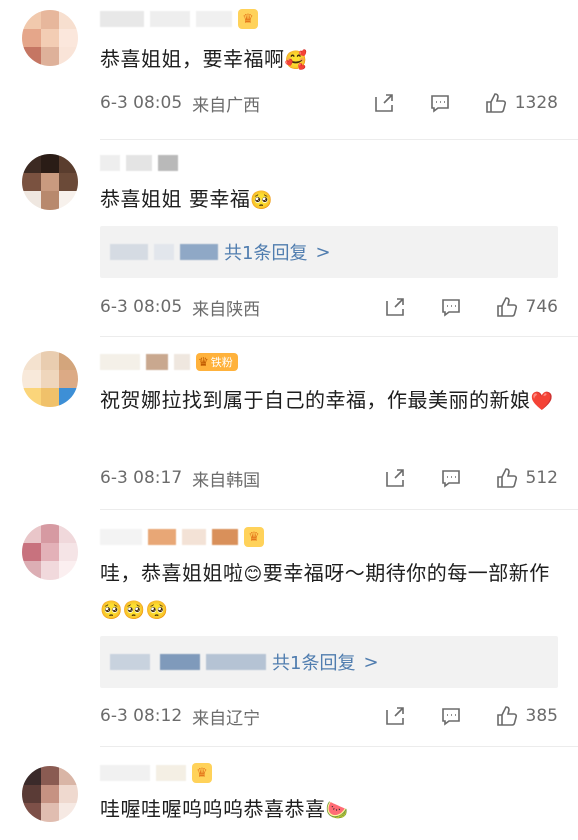  Describe the element at coordinates (541, 478) in the screenshot. I see `like-count: 512` at that location.